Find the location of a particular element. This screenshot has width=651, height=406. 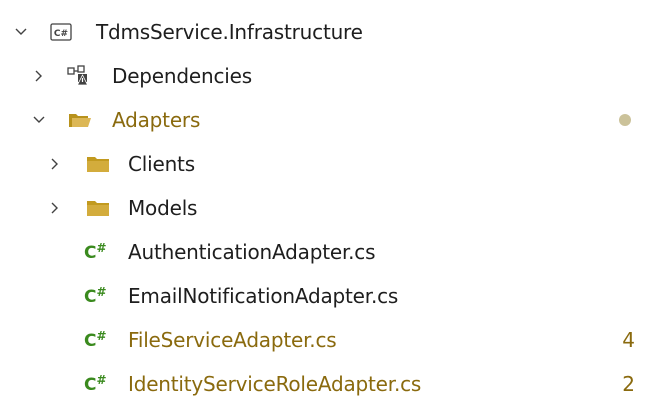

tree-item-file: C# EmailNotificationAdapter.cs is located at coordinates (325, 296).